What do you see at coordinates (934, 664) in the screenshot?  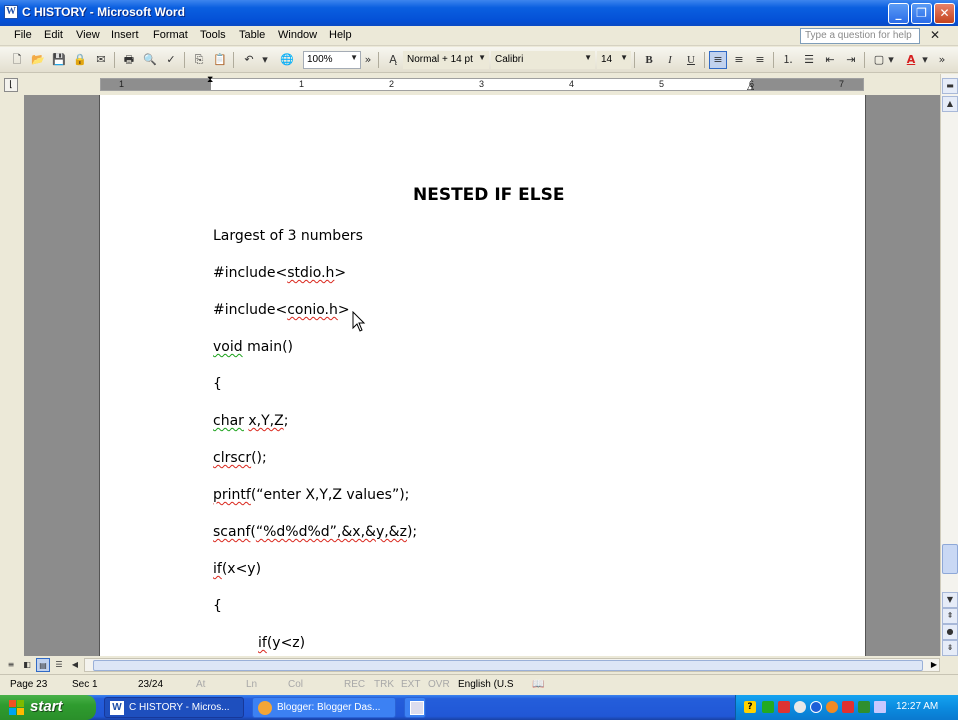 I see `scroll-right-icon: ▶` at bounding box center [934, 664].